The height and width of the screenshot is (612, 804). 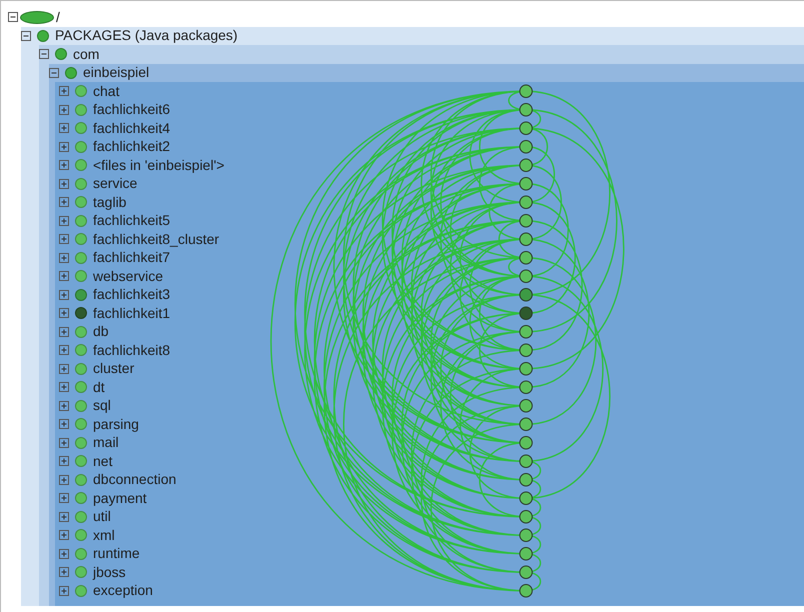 I want to click on tree-label: runtime, so click(x=116, y=553).